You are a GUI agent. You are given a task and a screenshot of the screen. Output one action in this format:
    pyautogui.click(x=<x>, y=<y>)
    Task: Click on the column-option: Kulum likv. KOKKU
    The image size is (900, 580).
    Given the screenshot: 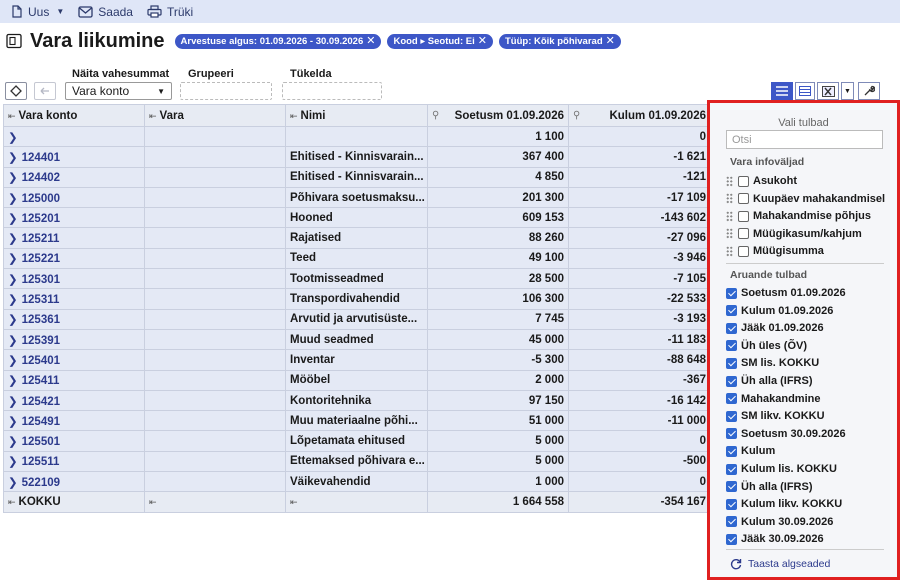 What is the action you would take?
    pyautogui.click(x=784, y=504)
    